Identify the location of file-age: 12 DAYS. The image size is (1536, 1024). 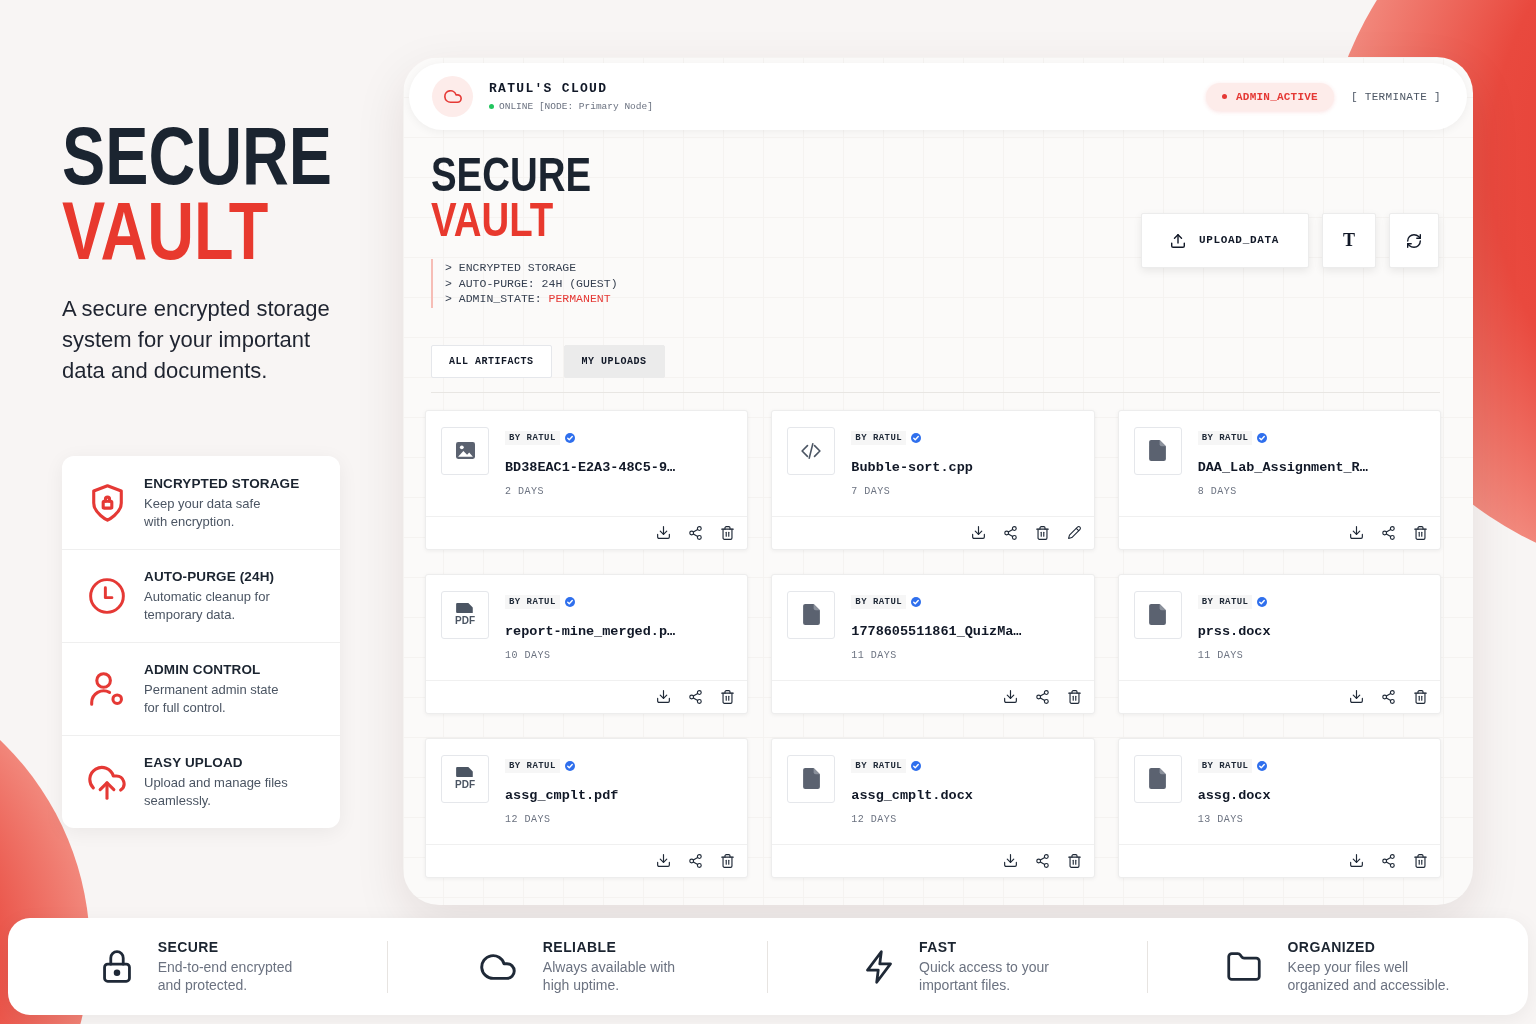
(874, 819).